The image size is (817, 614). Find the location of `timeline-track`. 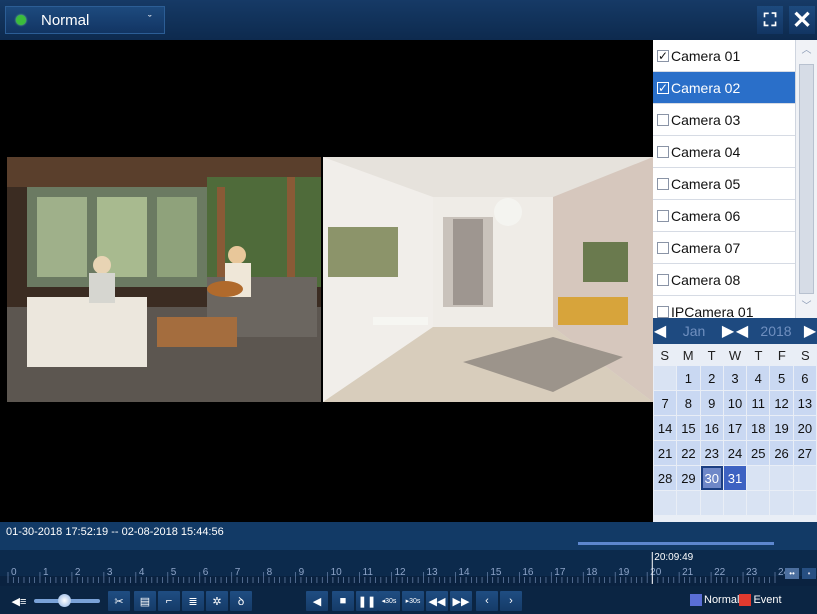

timeline-track is located at coordinates (408, 581).